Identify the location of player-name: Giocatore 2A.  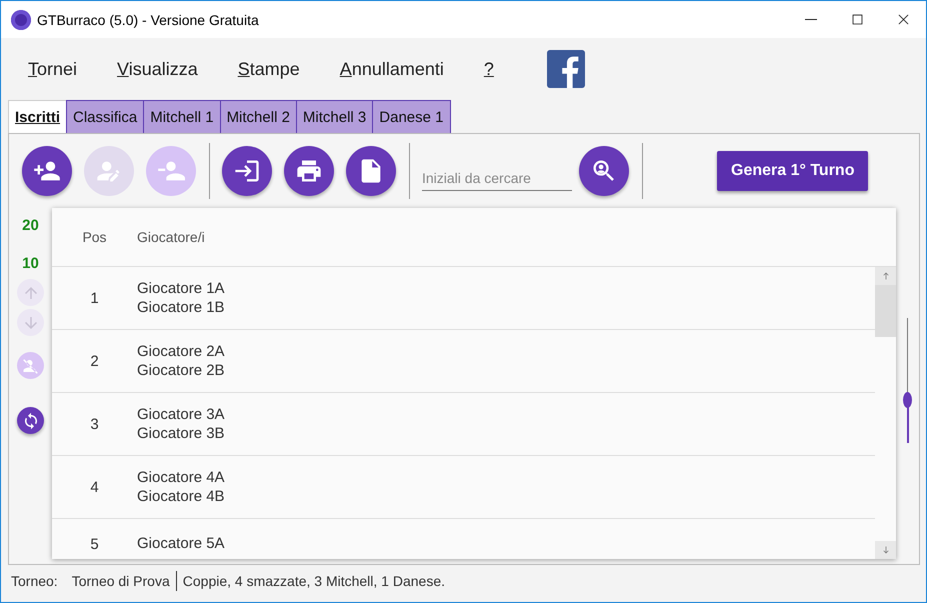
(181, 351).